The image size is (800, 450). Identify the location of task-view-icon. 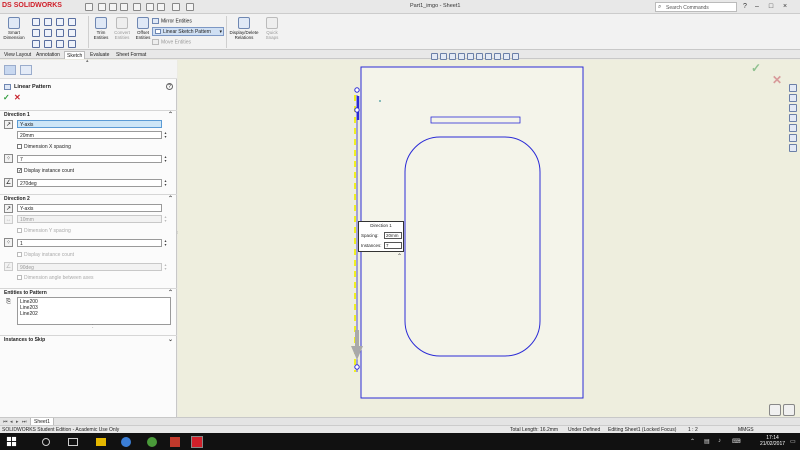
(73, 442).